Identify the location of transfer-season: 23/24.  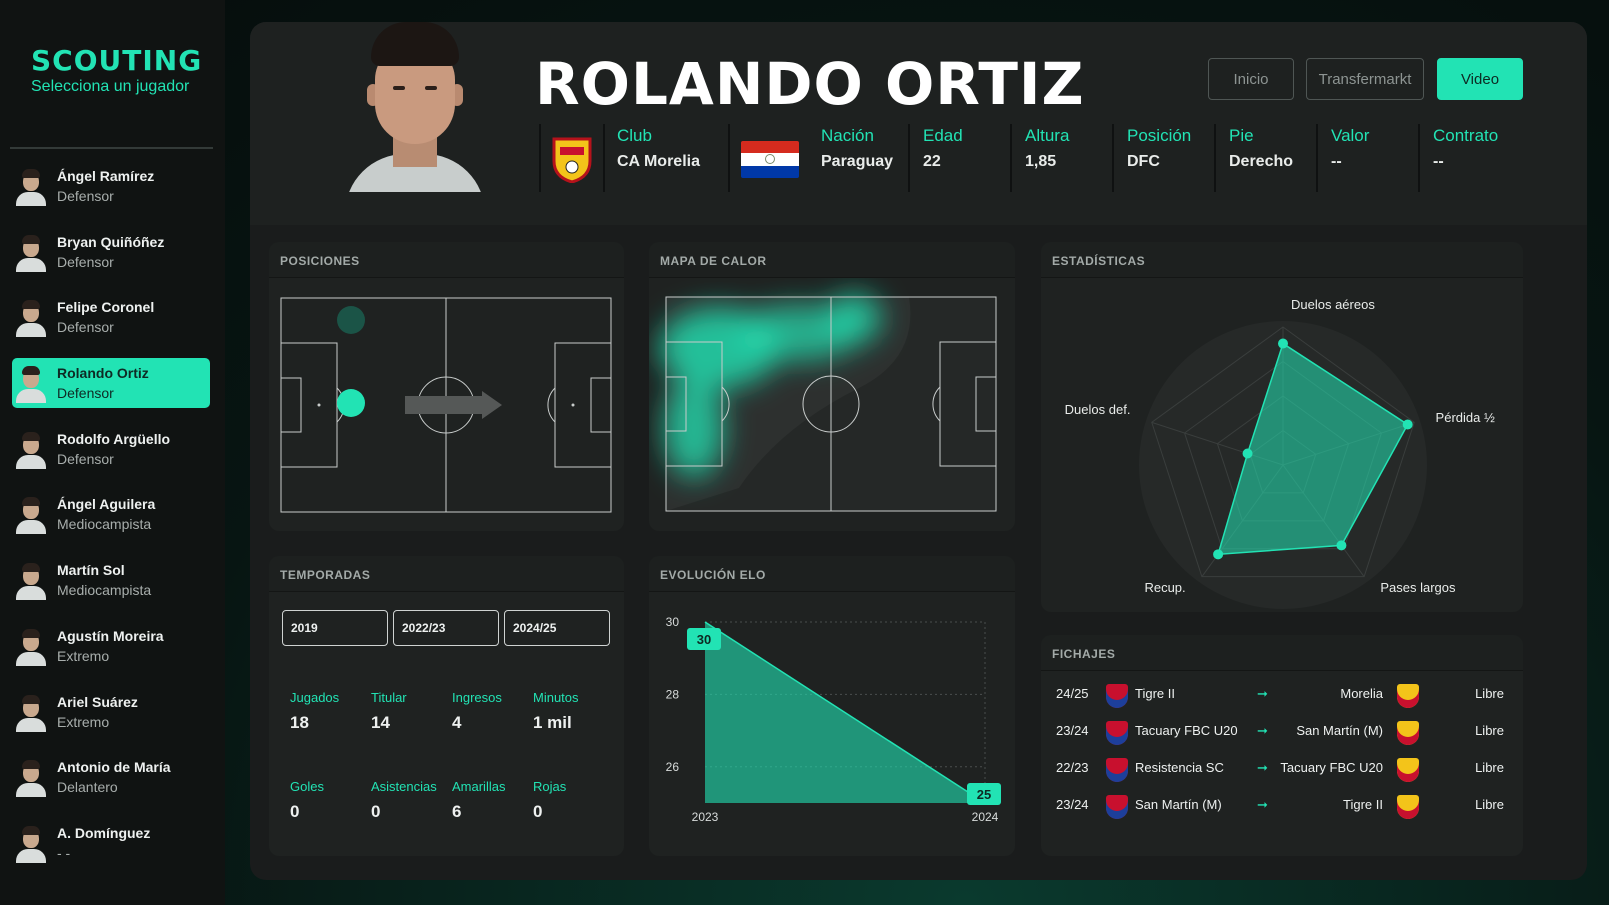
(1072, 804).